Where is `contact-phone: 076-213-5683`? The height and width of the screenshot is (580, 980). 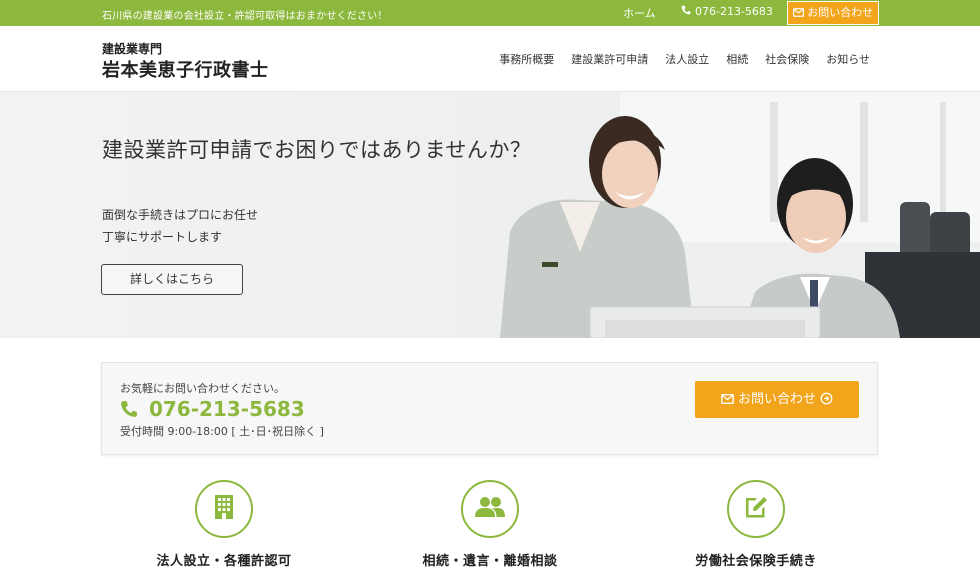 contact-phone: 076-213-5683 is located at coordinates (212, 409).